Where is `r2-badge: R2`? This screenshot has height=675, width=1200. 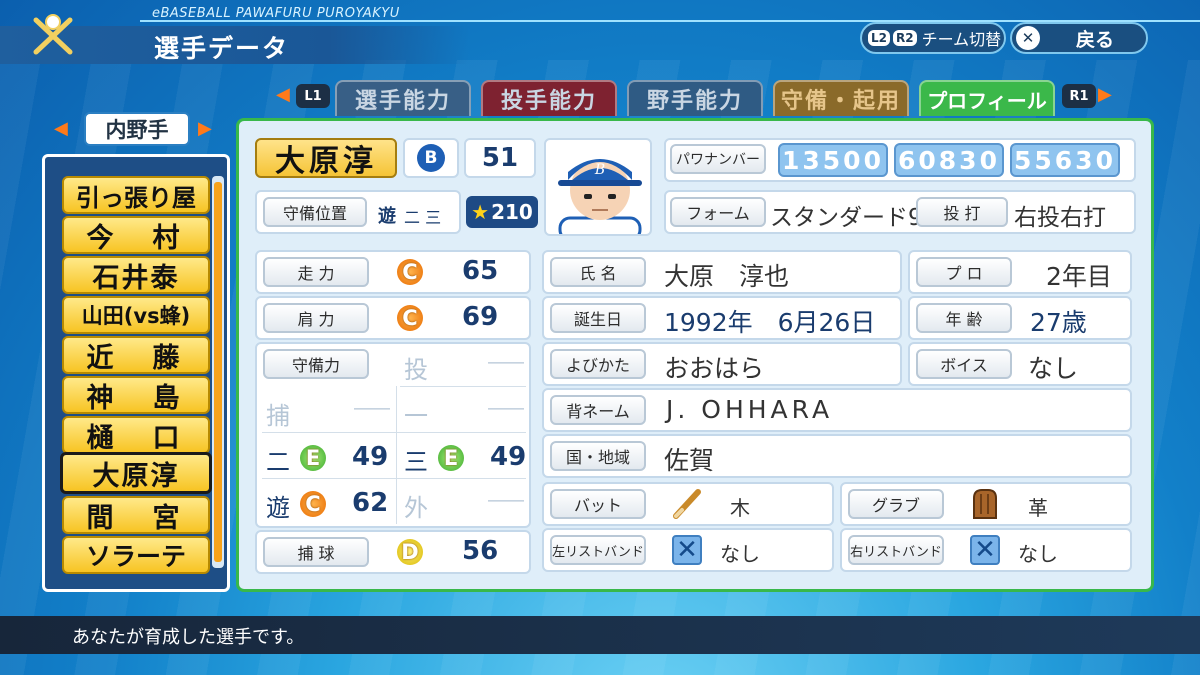 r2-badge: R2 is located at coordinates (905, 38).